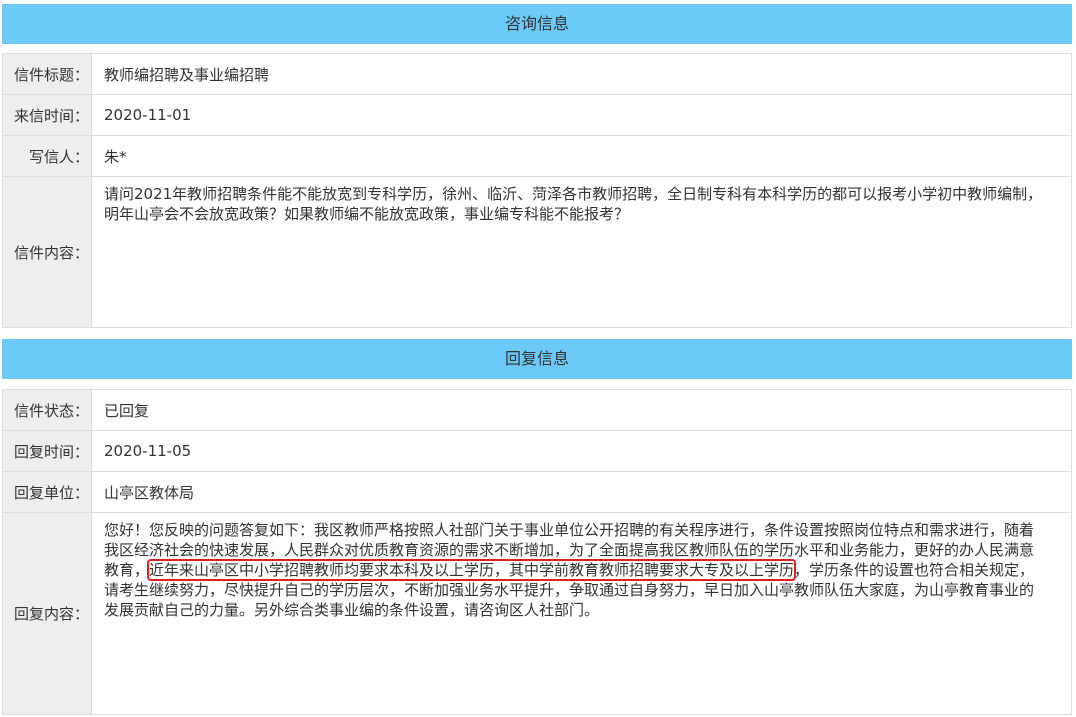  Describe the element at coordinates (47, 492) in the screenshot. I see `reply-unit-label: 回复单位：` at that location.